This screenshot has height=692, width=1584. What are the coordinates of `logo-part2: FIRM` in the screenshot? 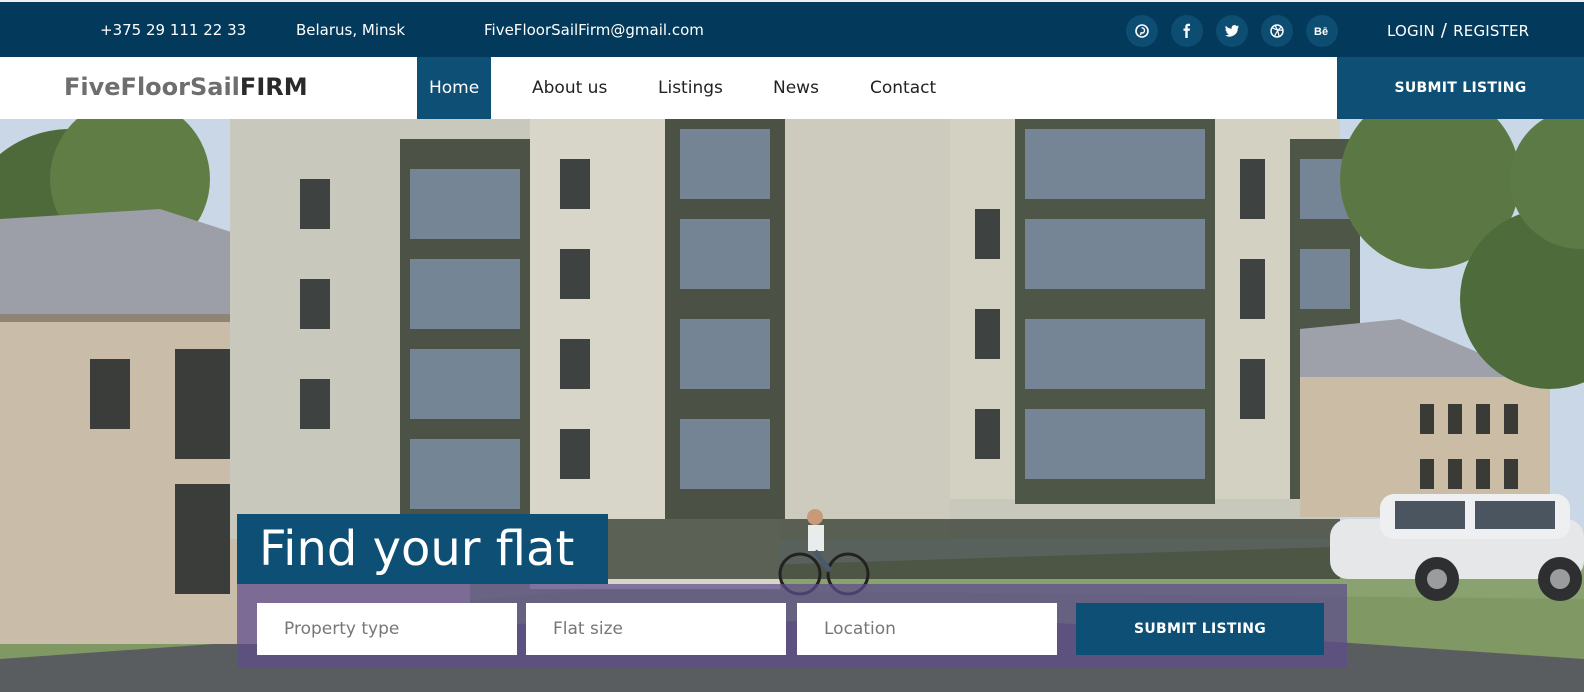 It's located at (273, 87).